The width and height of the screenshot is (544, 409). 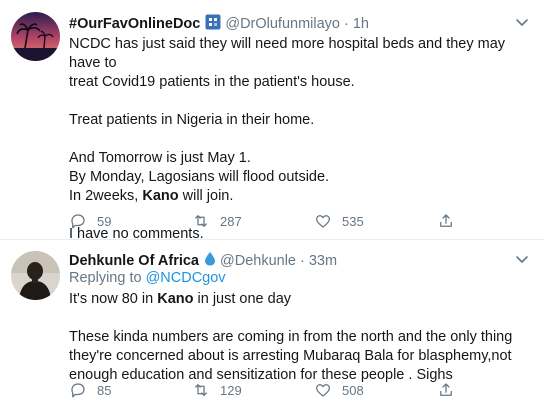 I want to click on reply-button: 85, so click(x=130, y=390).